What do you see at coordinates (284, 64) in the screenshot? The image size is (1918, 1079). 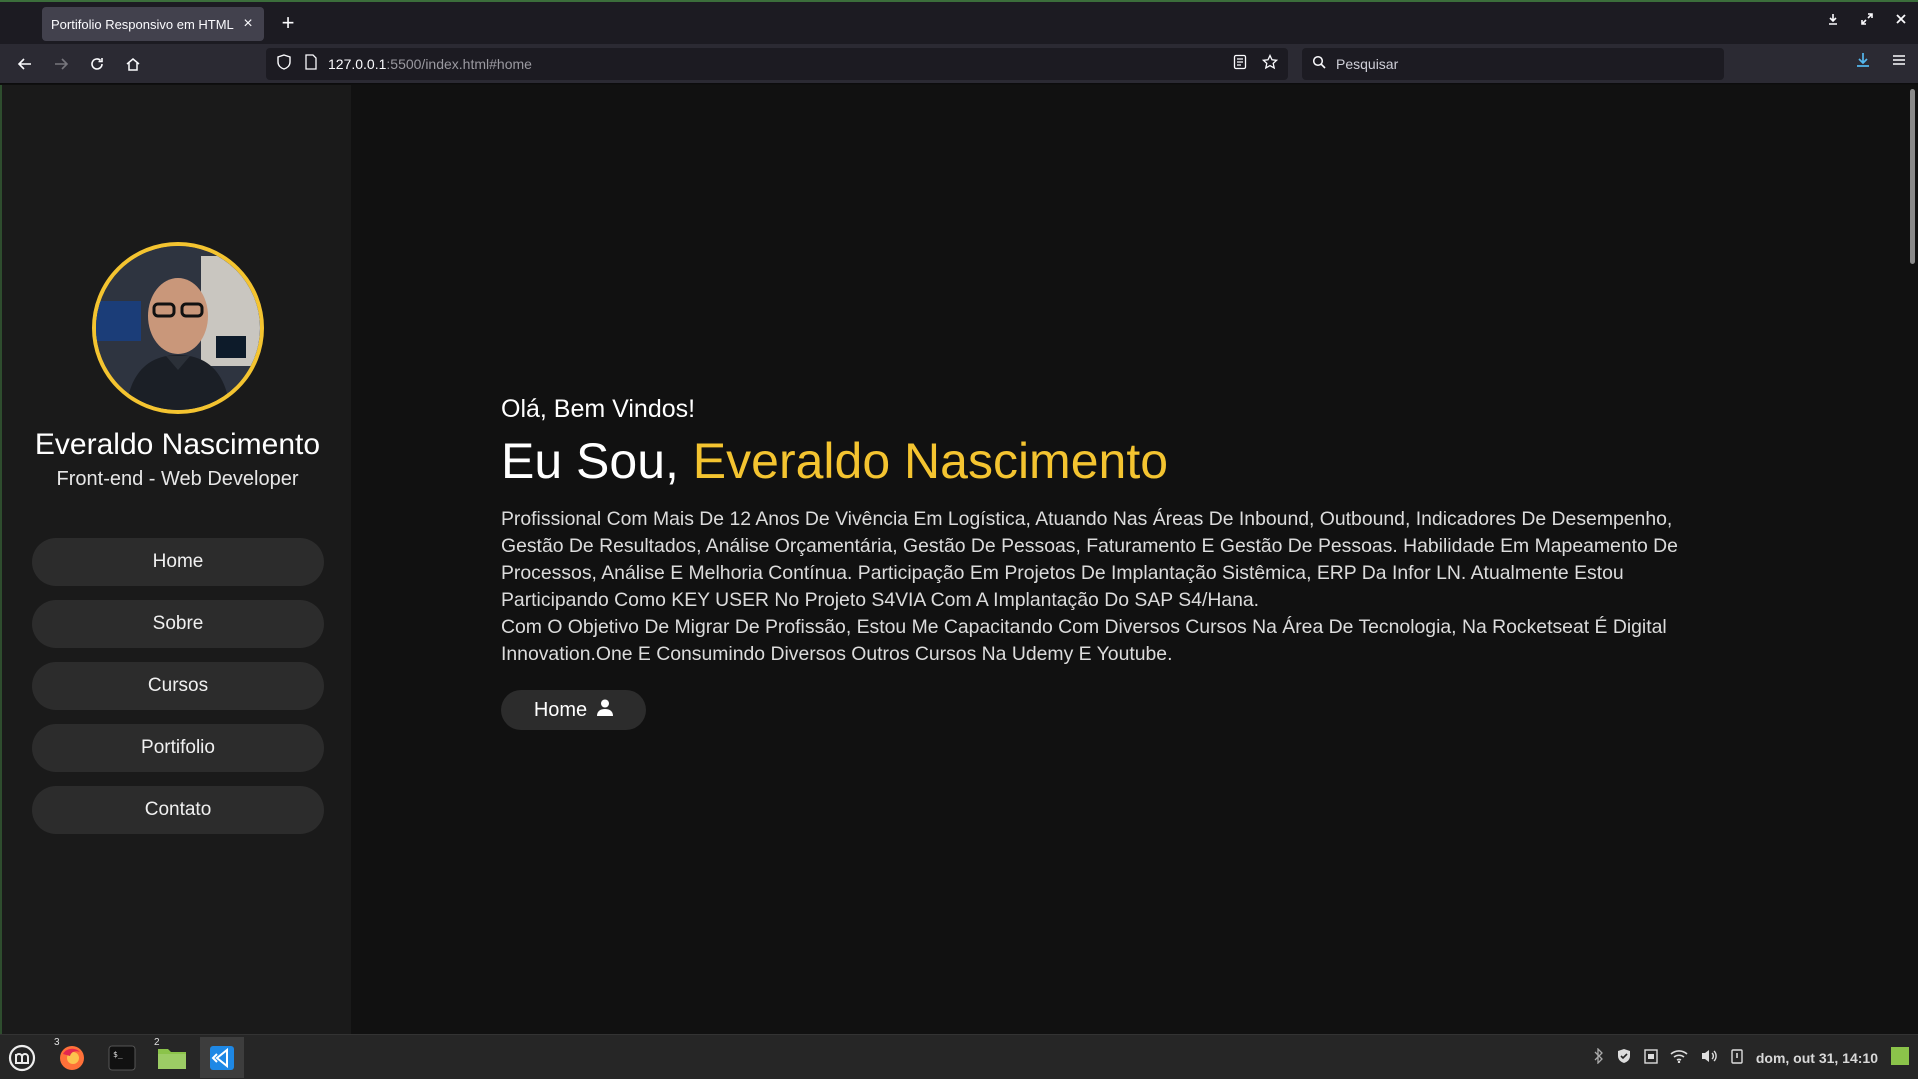 I see `shield-icon` at bounding box center [284, 64].